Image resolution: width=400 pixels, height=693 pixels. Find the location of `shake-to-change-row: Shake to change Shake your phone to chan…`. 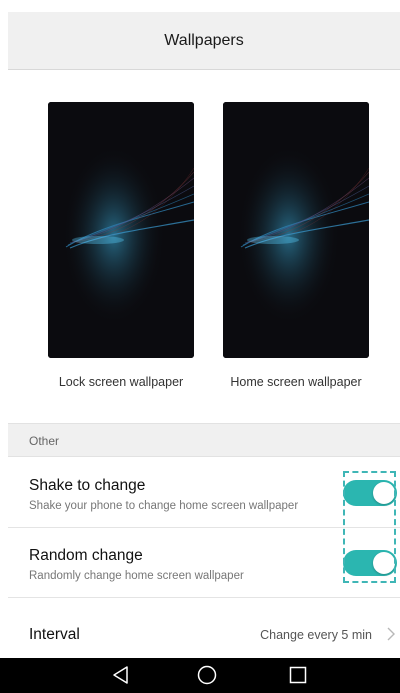

shake-to-change-row: Shake to change Shake your phone to chan… is located at coordinates (204, 493).